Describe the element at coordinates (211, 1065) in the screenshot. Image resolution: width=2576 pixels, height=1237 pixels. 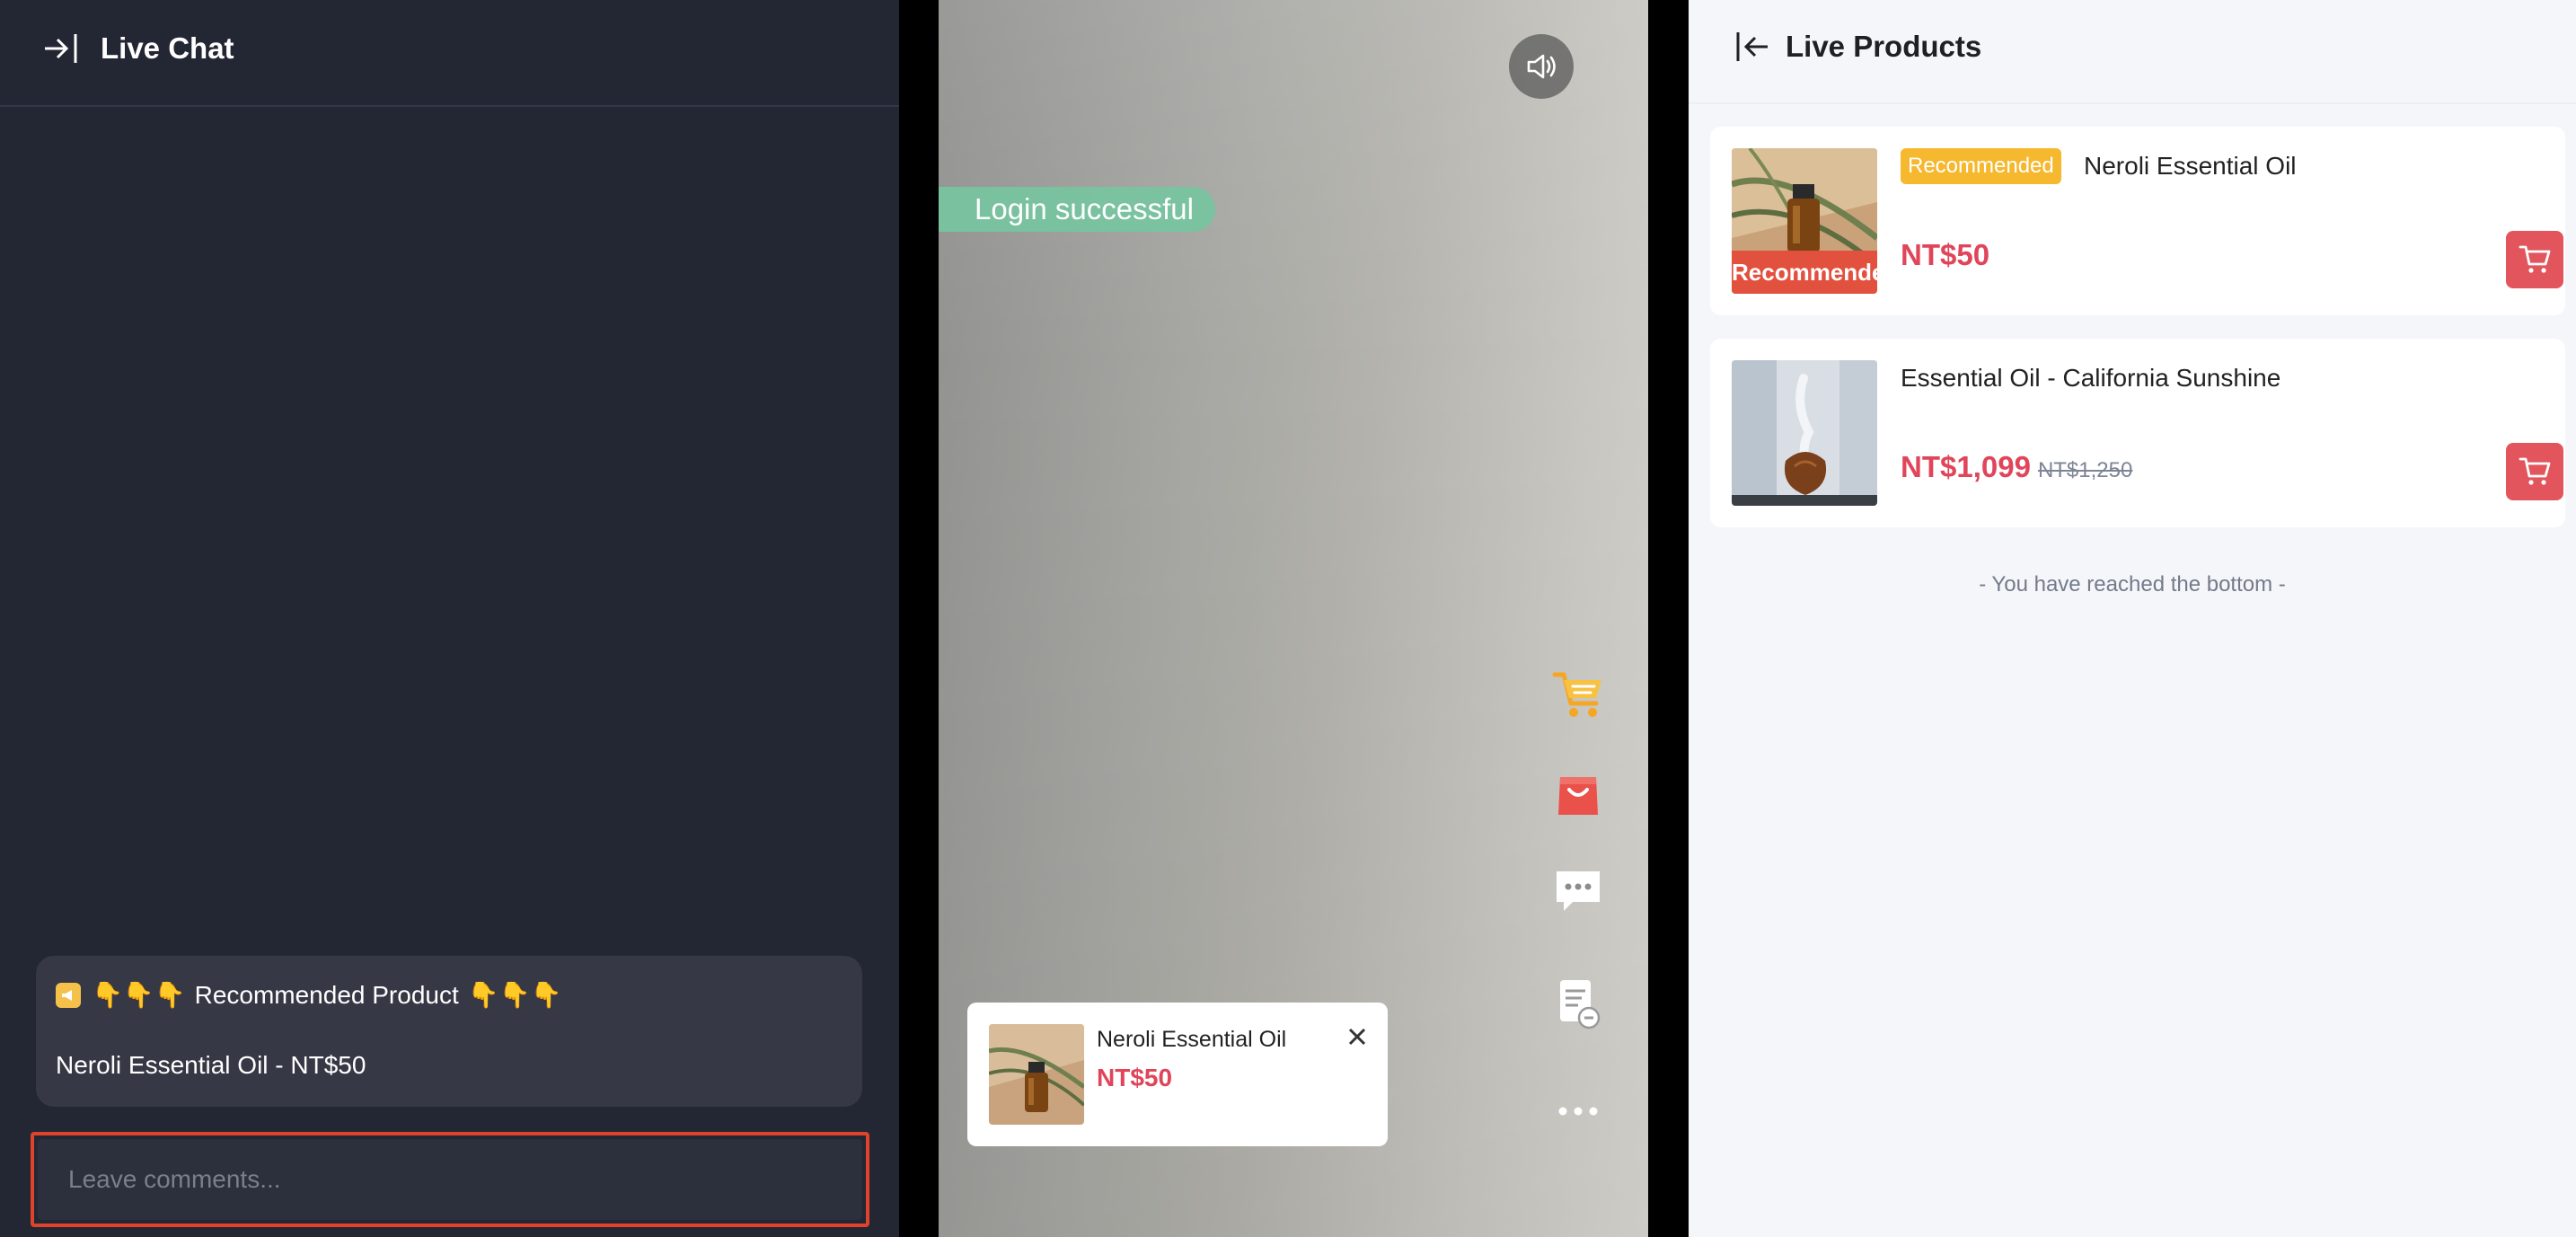
I see `pinned-message-body: Neroli Essential Oil - NT$50` at that location.